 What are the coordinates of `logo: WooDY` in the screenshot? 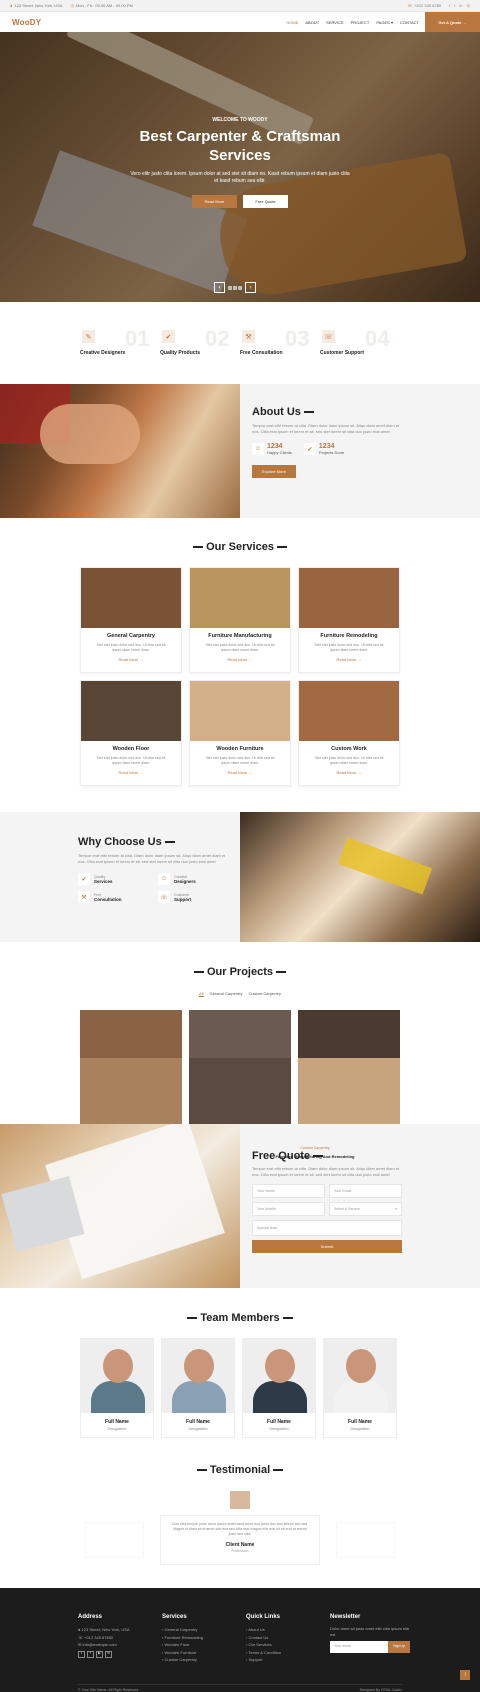 It's located at (26, 22).